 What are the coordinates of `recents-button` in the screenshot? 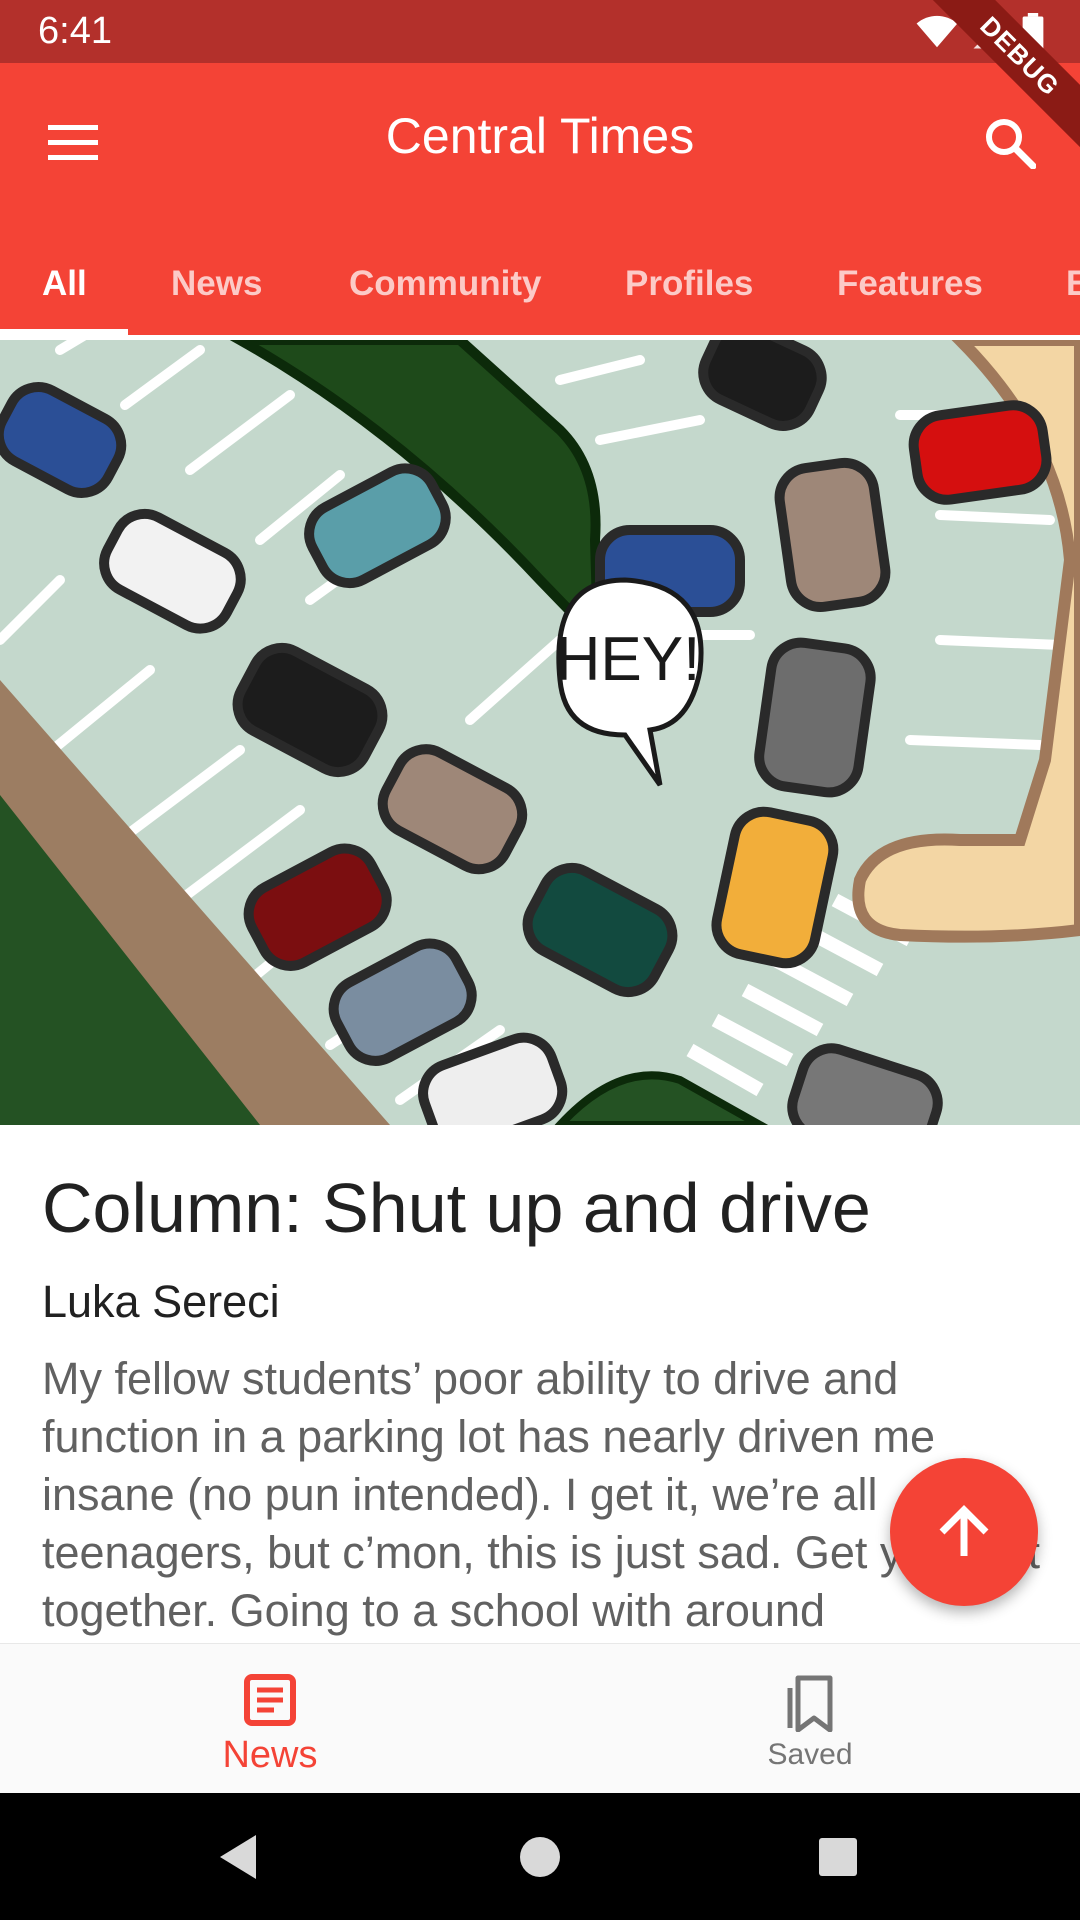 It's located at (838, 1857).